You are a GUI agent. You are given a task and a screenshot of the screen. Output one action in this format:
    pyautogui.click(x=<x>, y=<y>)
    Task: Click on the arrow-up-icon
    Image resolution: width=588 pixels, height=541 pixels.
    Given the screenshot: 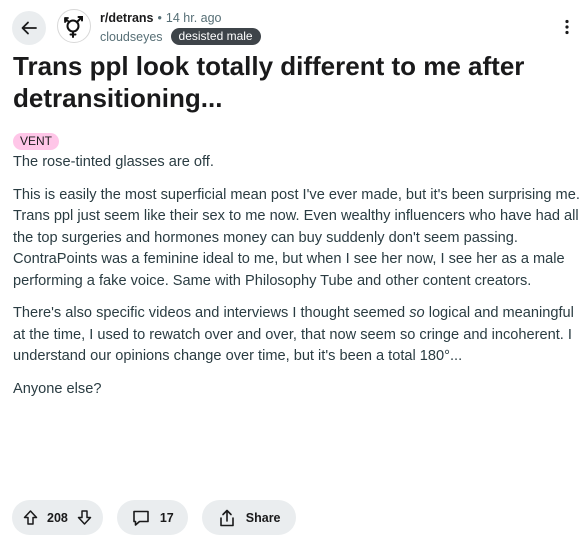 What is the action you would take?
    pyautogui.click(x=30, y=517)
    